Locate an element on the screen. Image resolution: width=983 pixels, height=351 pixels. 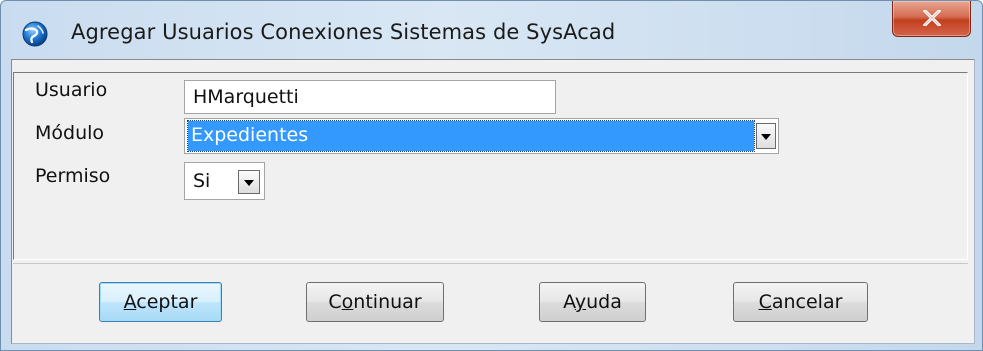
close-button is located at coordinates (931, 19).